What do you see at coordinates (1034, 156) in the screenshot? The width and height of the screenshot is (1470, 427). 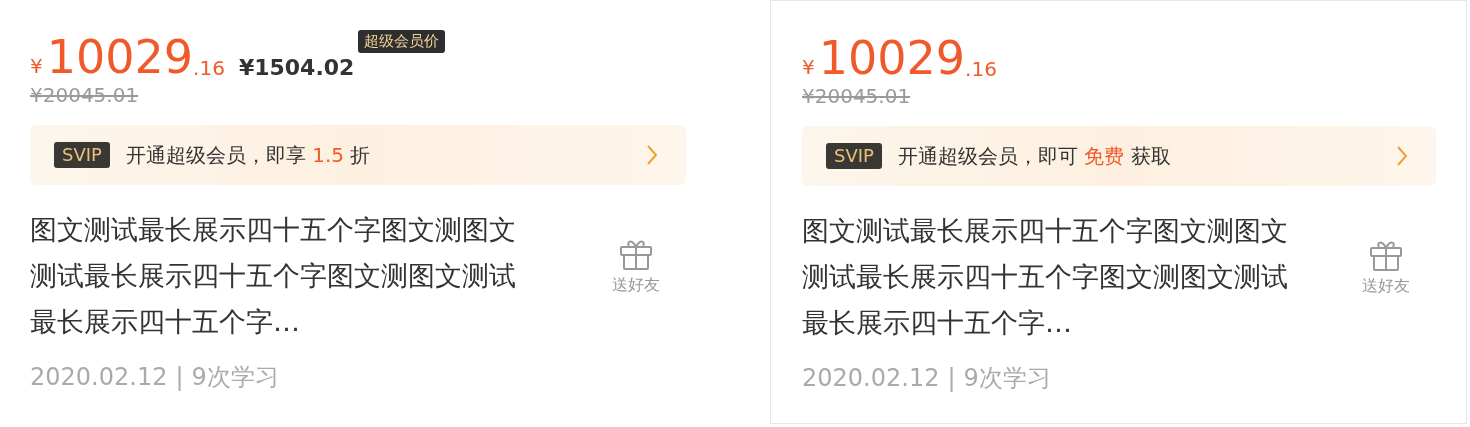 I see `banner-text: 开通超级会员，即可 免费 获取` at bounding box center [1034, 156].